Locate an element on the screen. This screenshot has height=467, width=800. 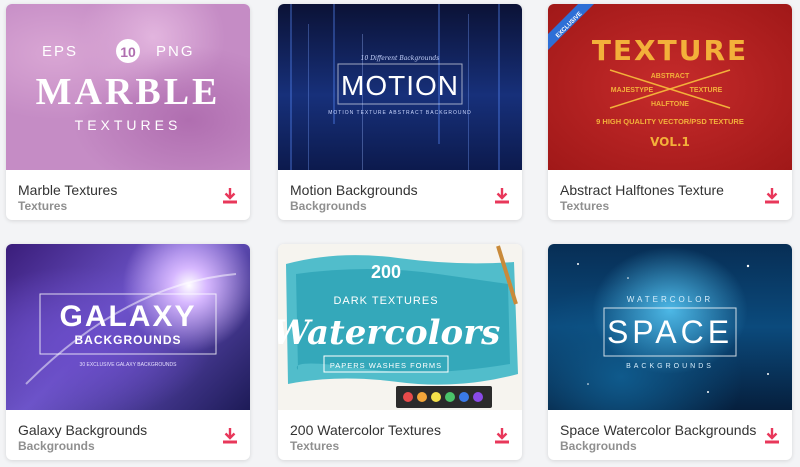
thumbnail-space: WATERCOLOR SPACE BACKGROUNDS is located at coordinates (670, 327).